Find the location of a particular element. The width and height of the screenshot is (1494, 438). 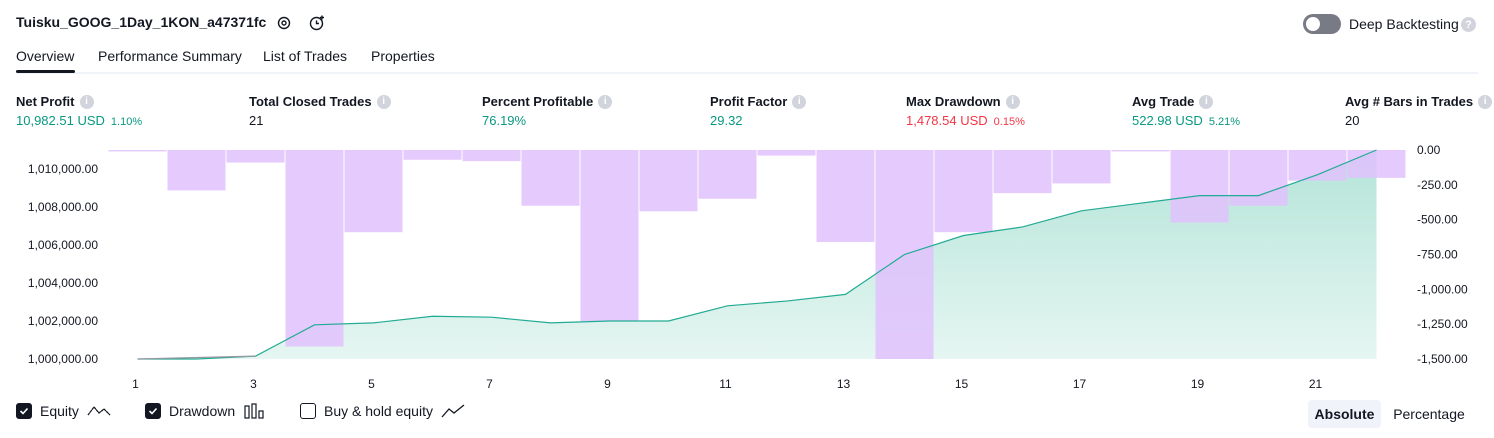

drawdown-label: Drawdown is located at coordinates (202, 411).